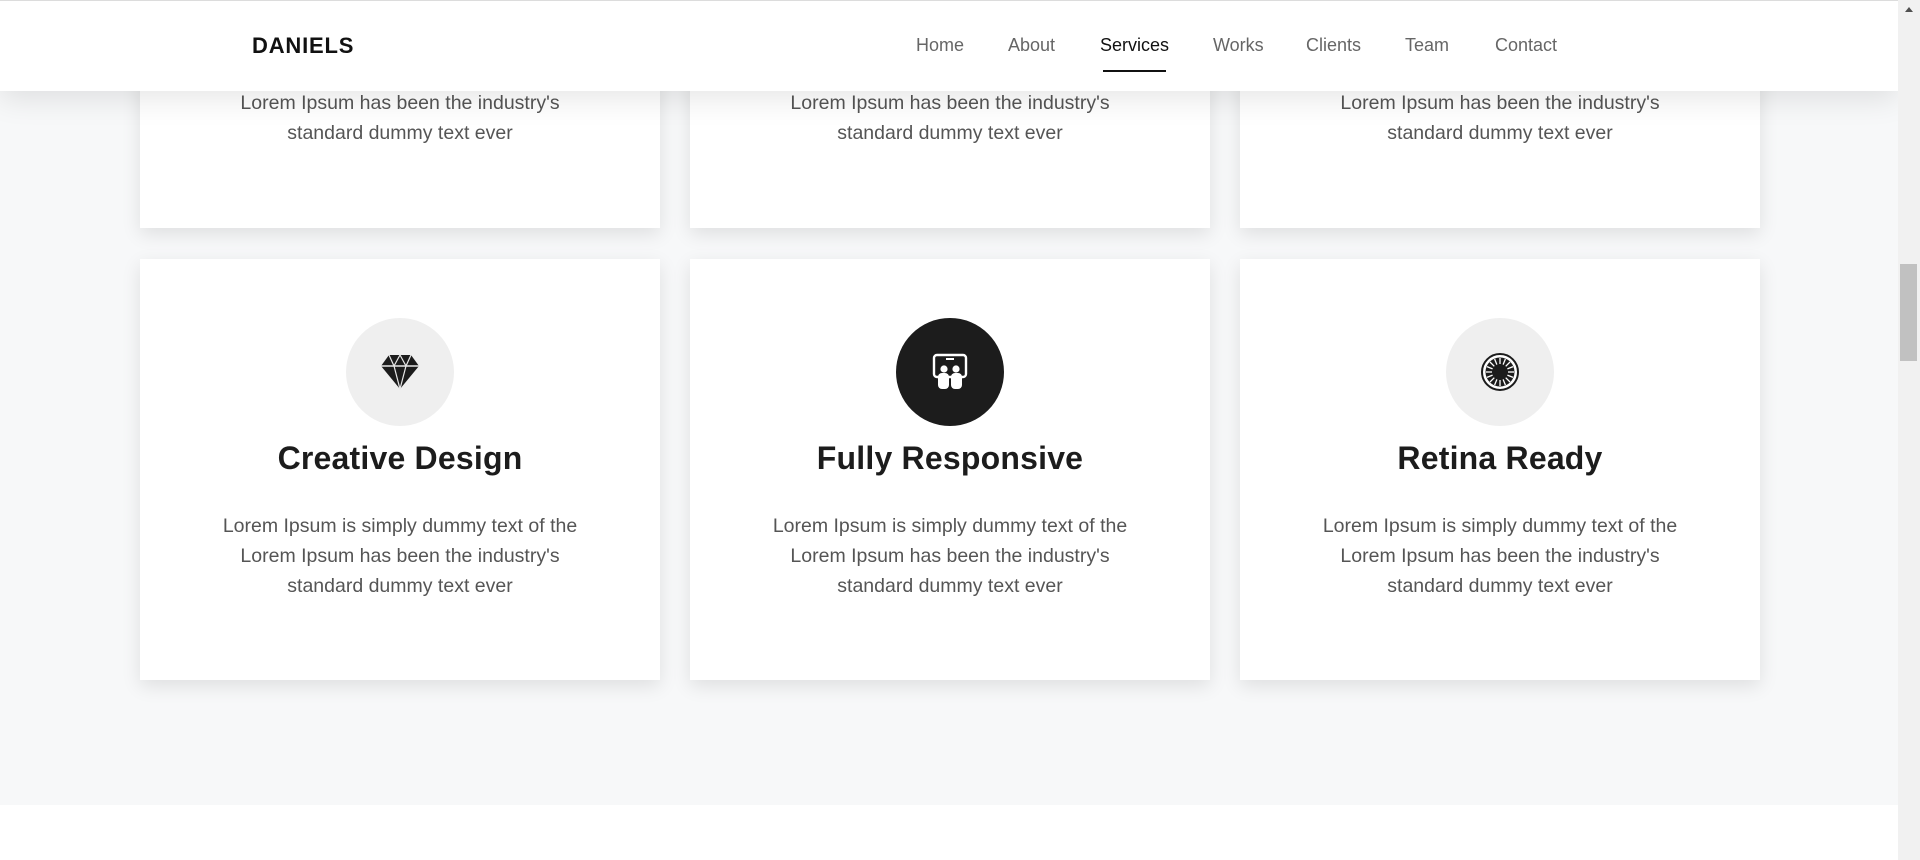 Image resolution: width=1920 pixels, height=860 pixels. Describe the element at coordinates (1908, 312) in the screenshot. I see `scrollbar-thumb` at that location.